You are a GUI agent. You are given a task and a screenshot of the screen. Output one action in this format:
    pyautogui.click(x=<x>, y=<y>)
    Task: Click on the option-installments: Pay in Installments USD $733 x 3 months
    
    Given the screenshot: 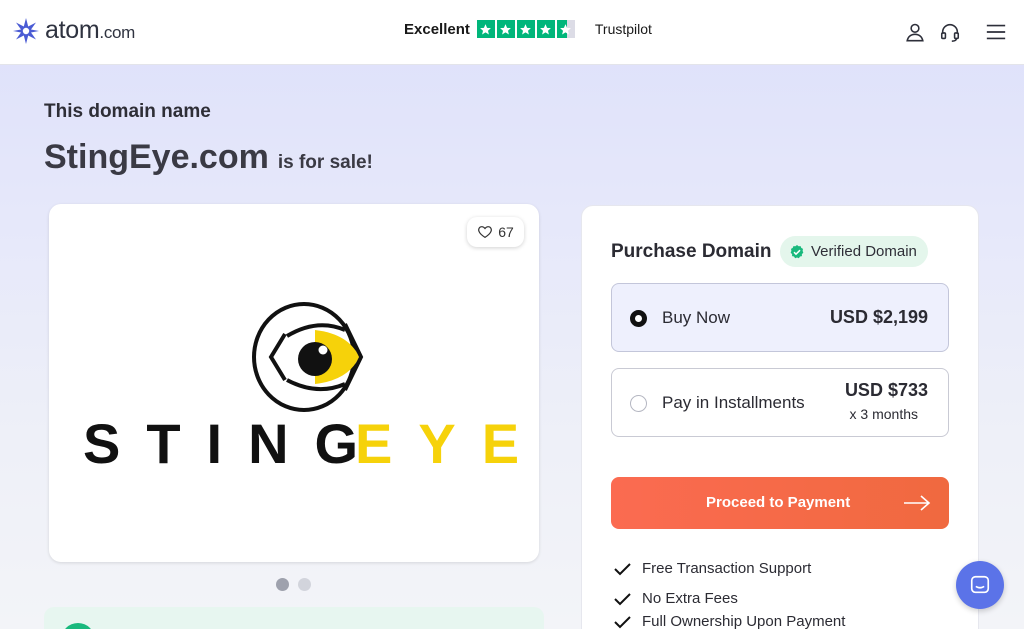 What is the action you would take?
    pyautogui.click(x=780, y=402)
    